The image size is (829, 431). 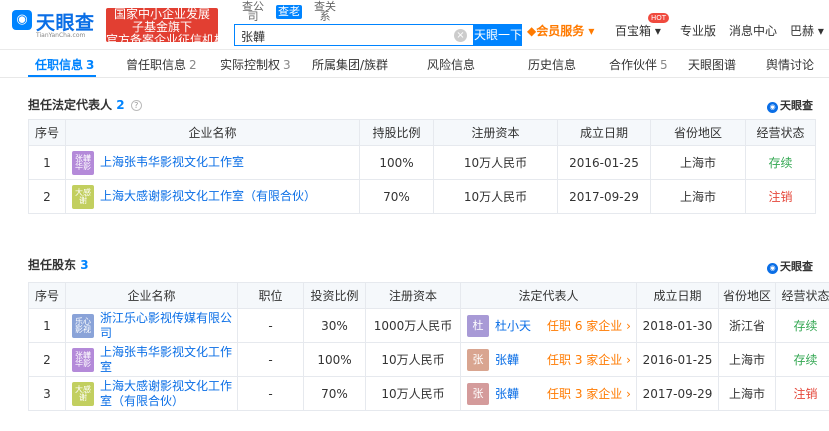 I want to click on investment-ratio: 100%, so click(x=334, y=359).